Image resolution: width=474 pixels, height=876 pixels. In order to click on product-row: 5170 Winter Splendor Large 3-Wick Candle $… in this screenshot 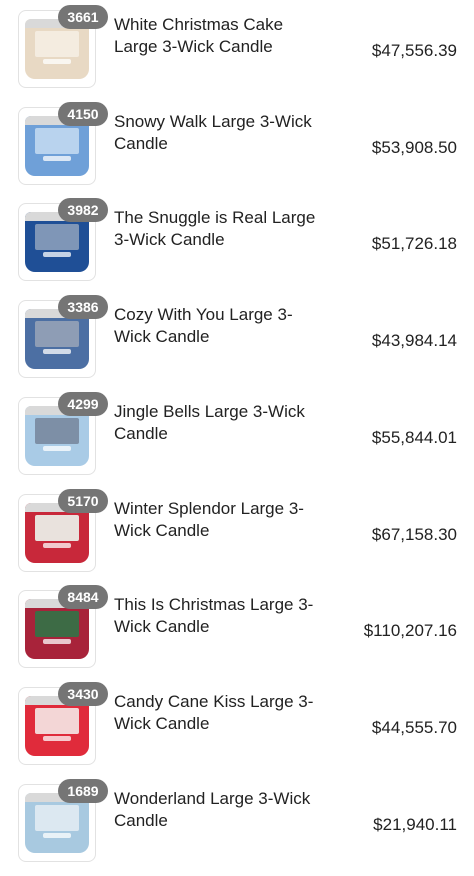, I will do `click(237, 532)`.